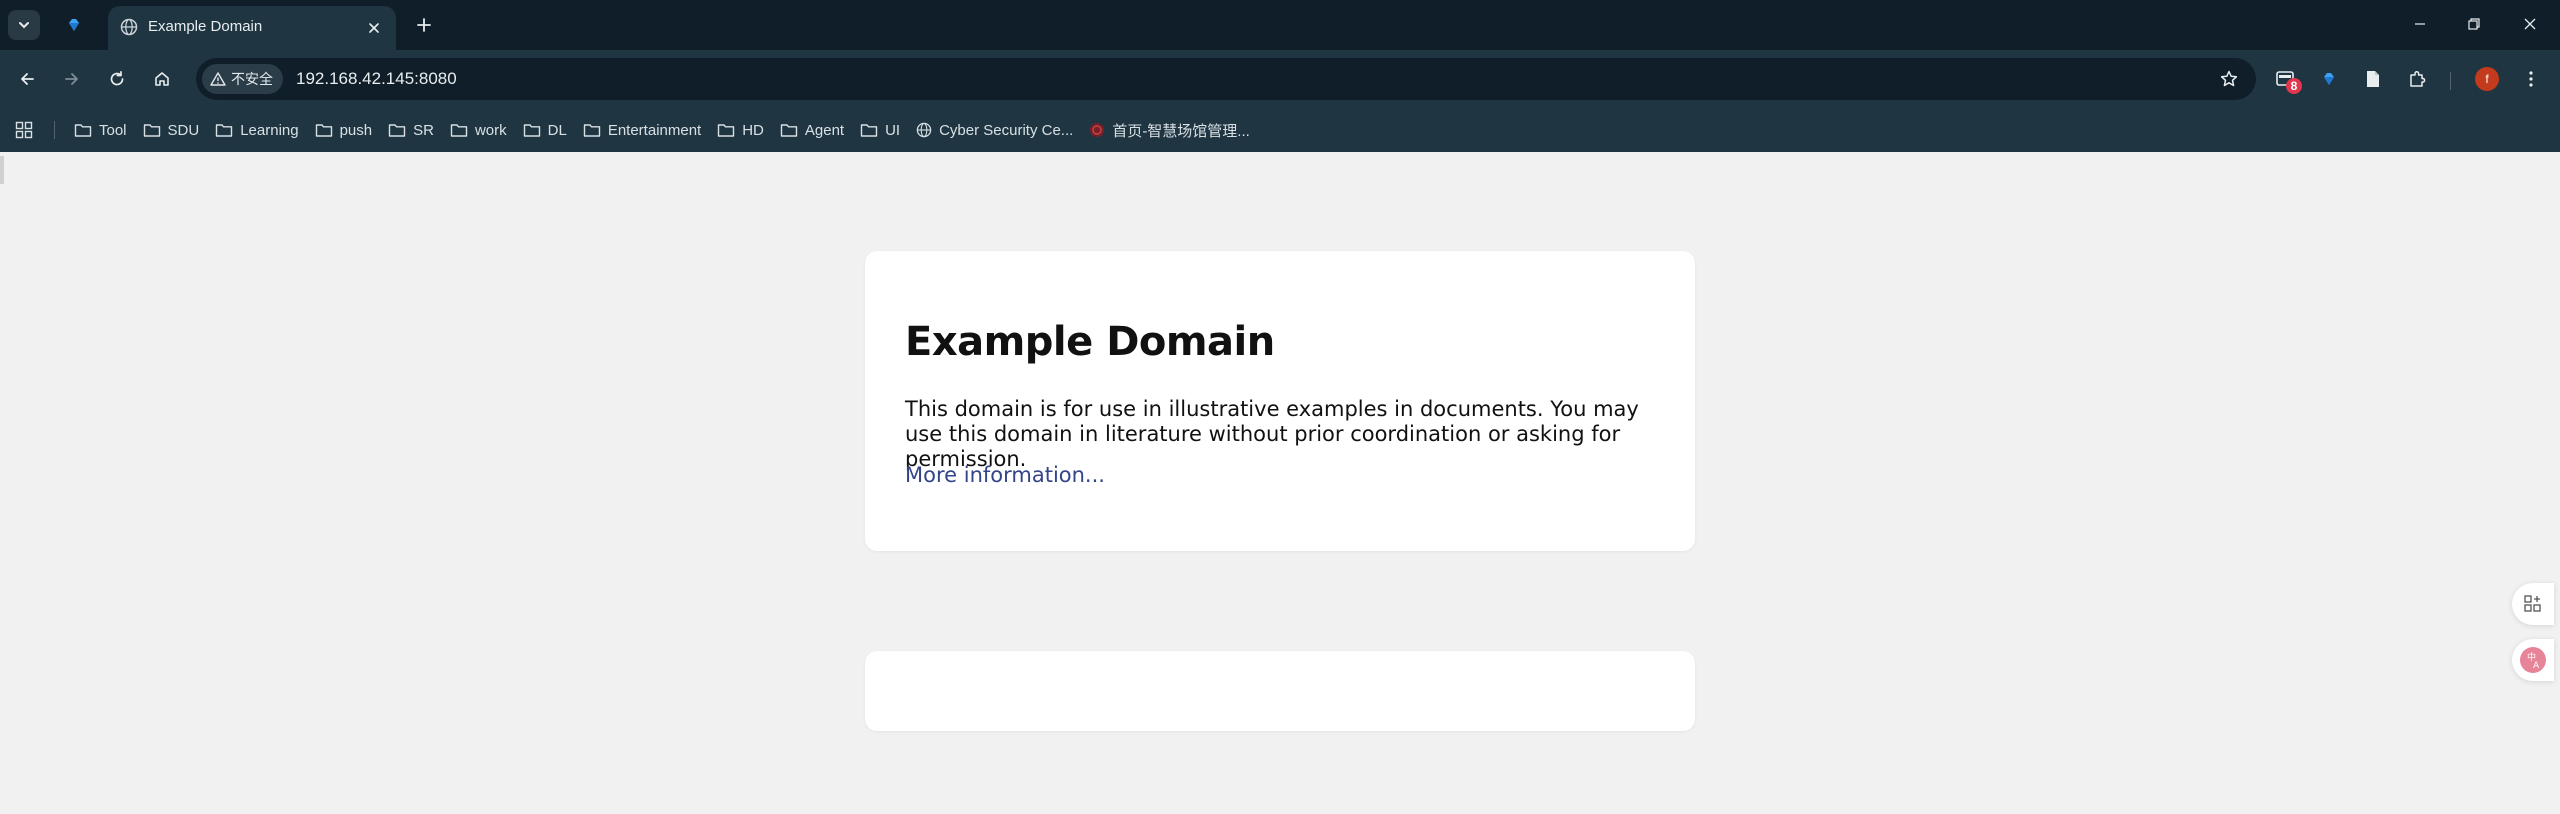 The width and height of the screenshot is (2560, 814). I want to click on arrow-left-icon, so click(27, 79).